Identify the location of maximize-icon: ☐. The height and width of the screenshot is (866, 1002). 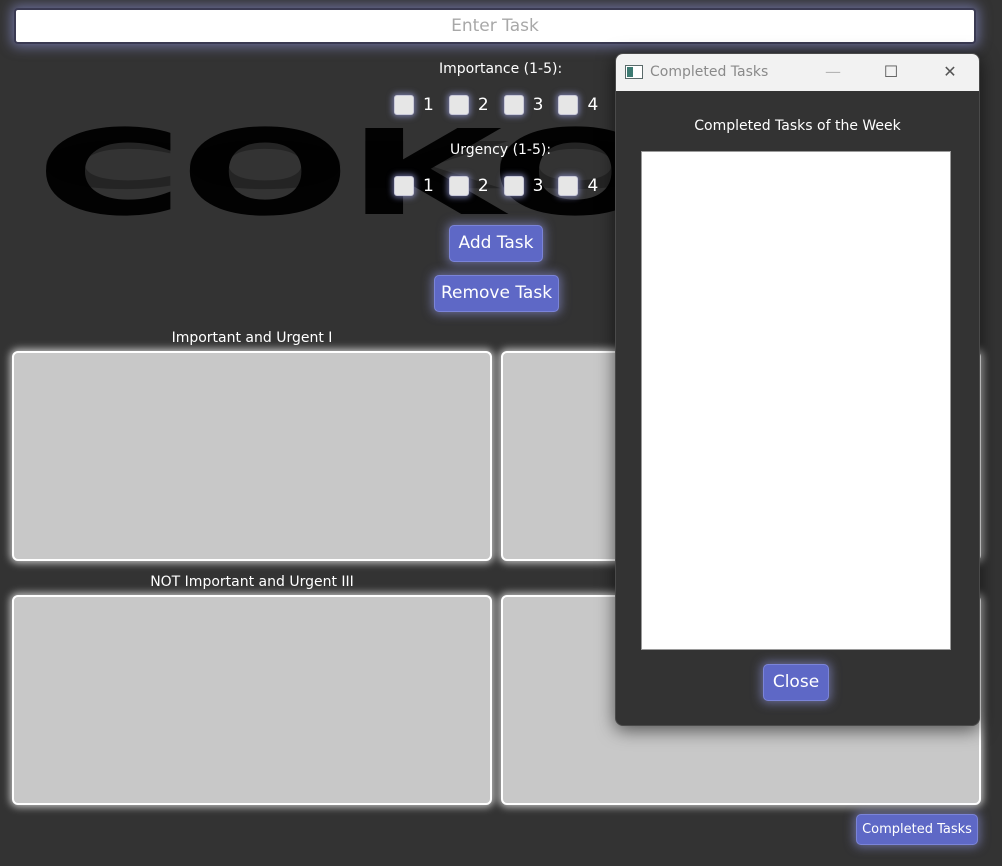
(891, 72).